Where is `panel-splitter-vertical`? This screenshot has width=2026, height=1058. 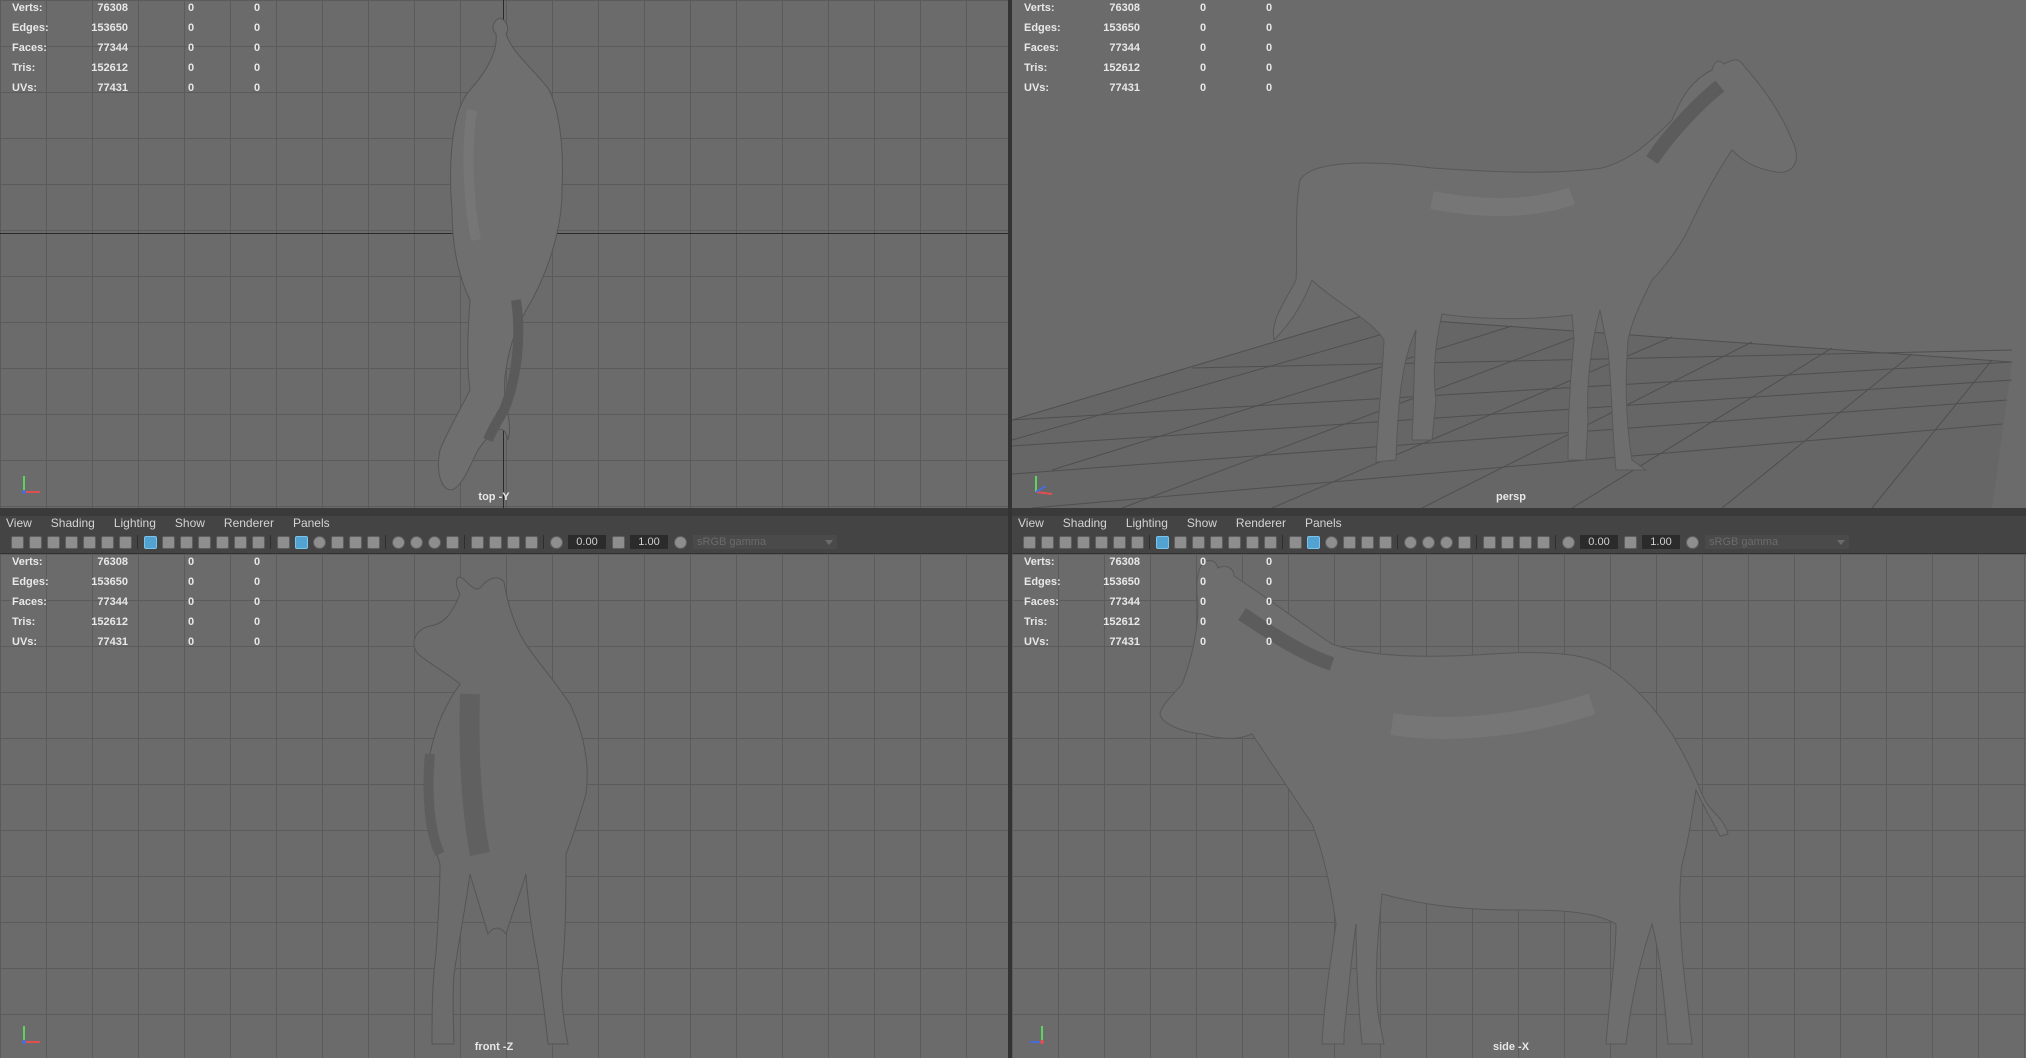
panel-splitter-vertical is located at coordinates (1010, 529).